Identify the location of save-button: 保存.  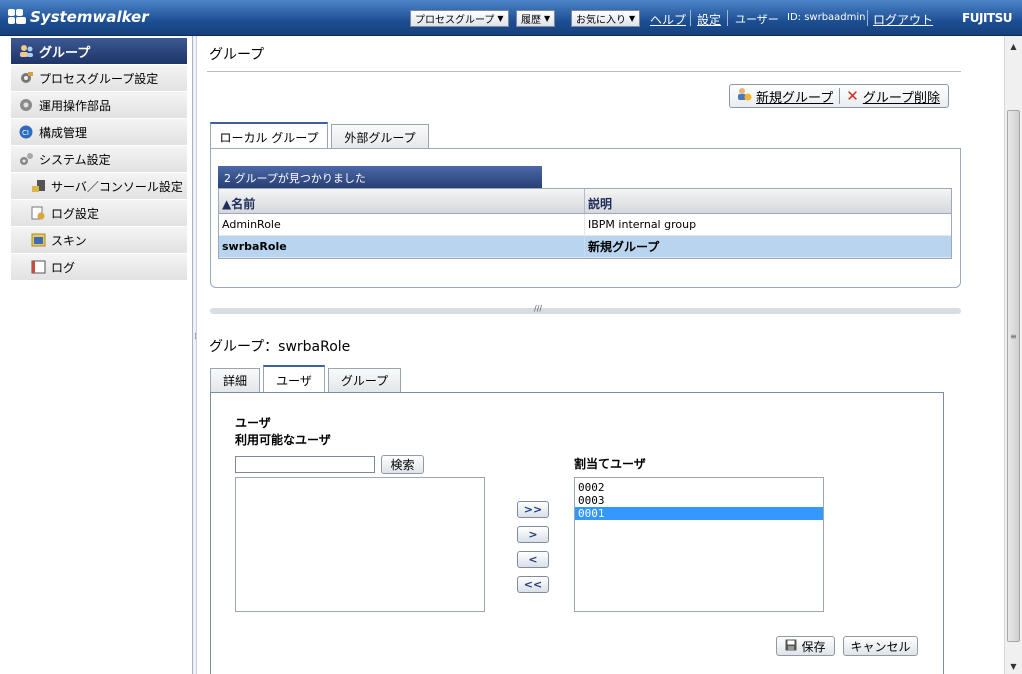
(805, 646).